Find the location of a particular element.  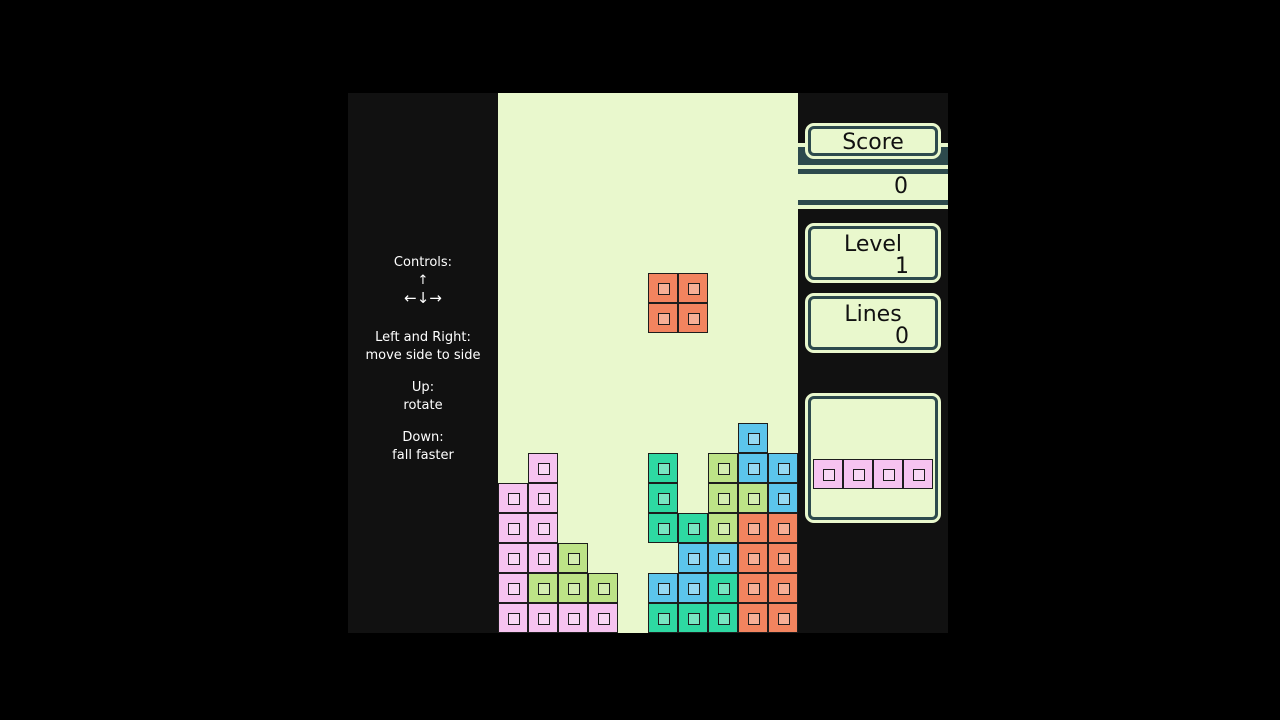

level-value: 1 is located at coordinates (902, 266).